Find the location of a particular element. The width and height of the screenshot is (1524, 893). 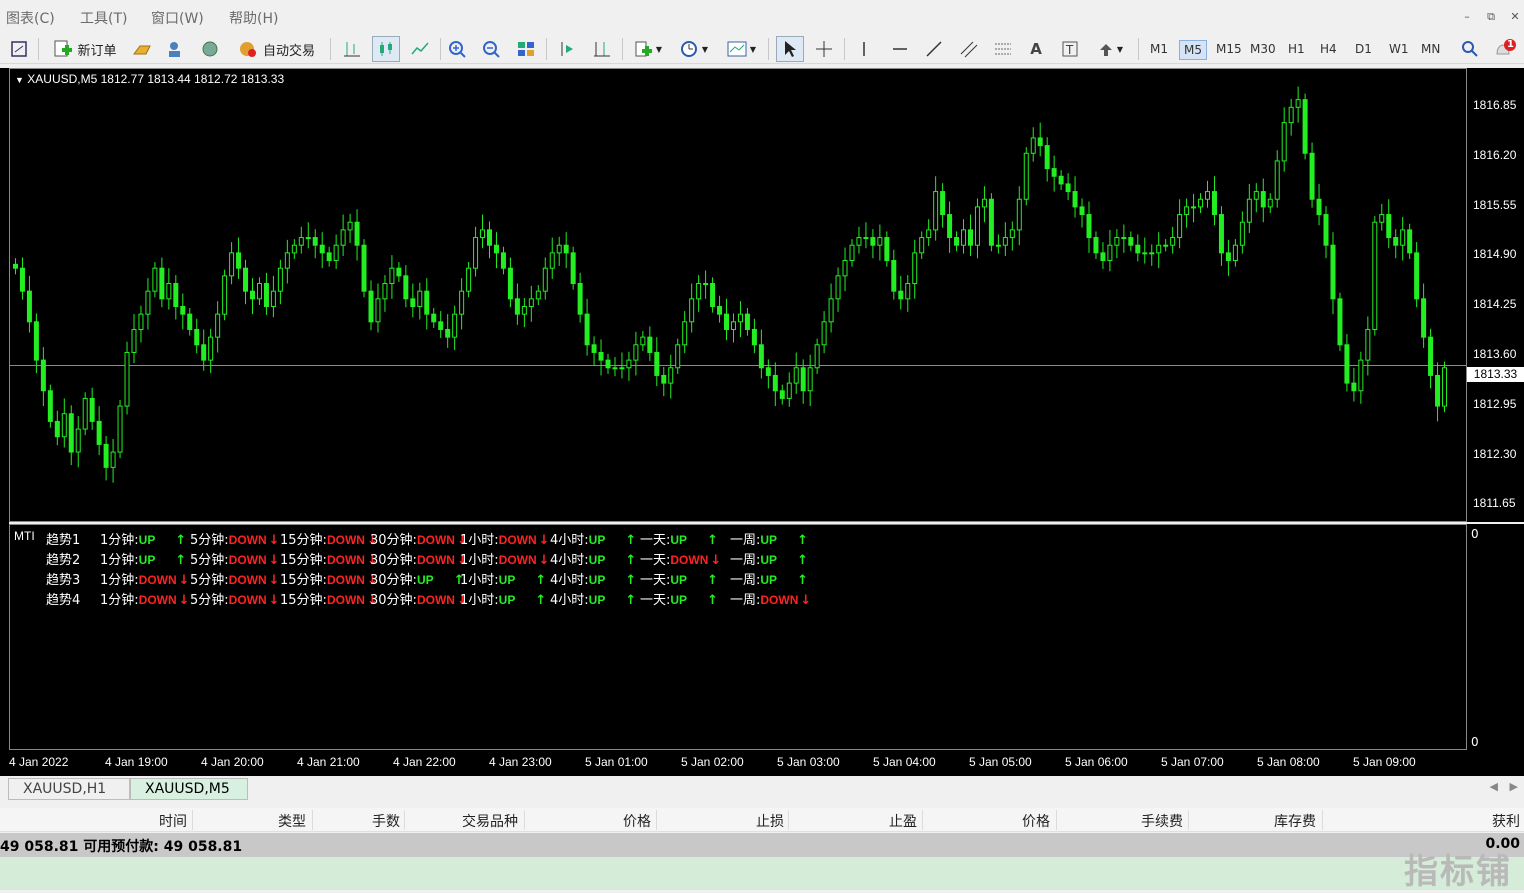

crosshair-button is located at coordinates (824, 49).